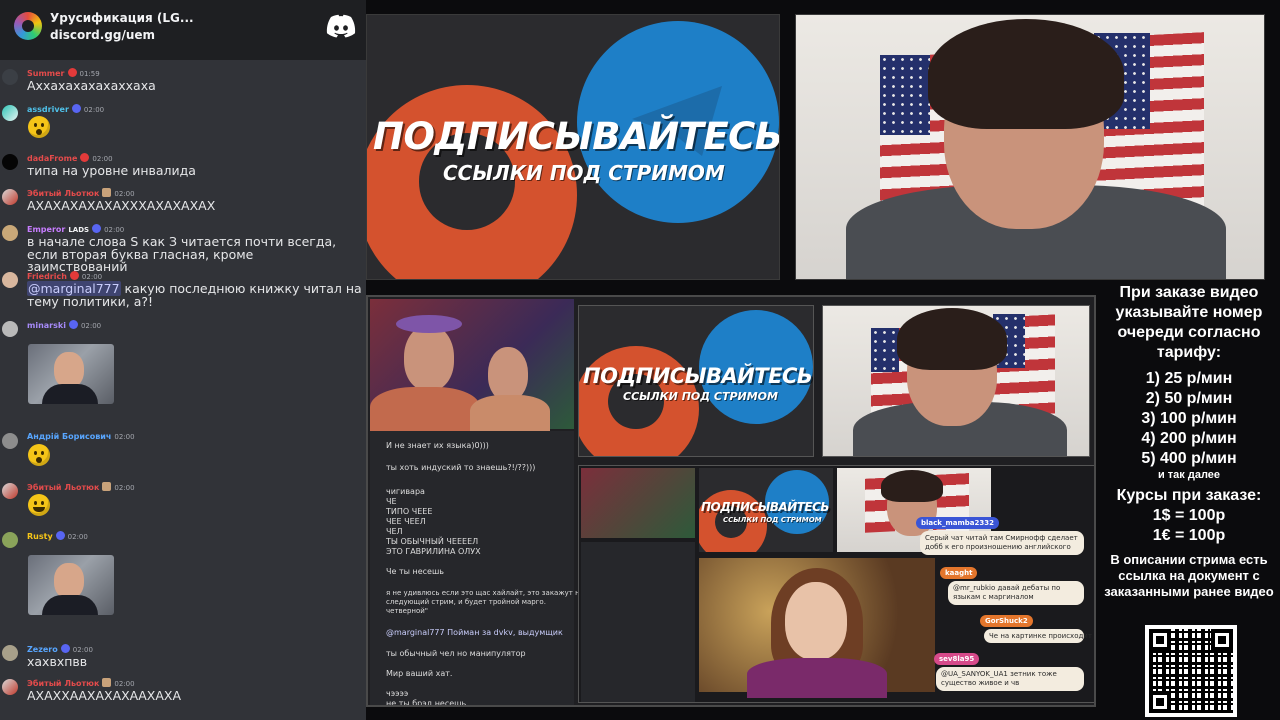 The image size is (1280, 720). Describe the element at coordinates (102, 35) in the screenshot. I see `server-invite-link: discord.gg/uem` at that location.